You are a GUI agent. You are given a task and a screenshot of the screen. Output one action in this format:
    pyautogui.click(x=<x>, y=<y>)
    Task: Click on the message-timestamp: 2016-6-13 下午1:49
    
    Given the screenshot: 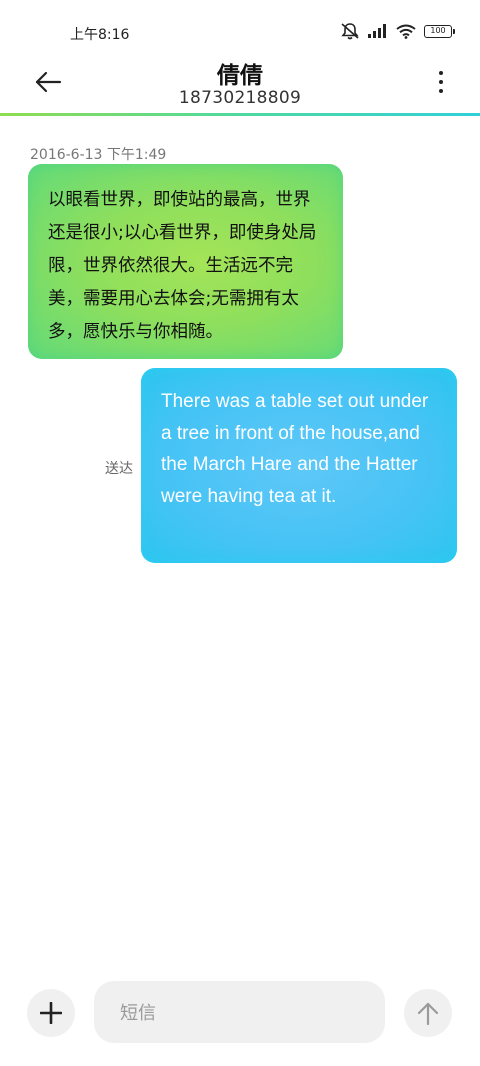 What is the action you would take?
    pyautogui.click(x=98, y=155)
    